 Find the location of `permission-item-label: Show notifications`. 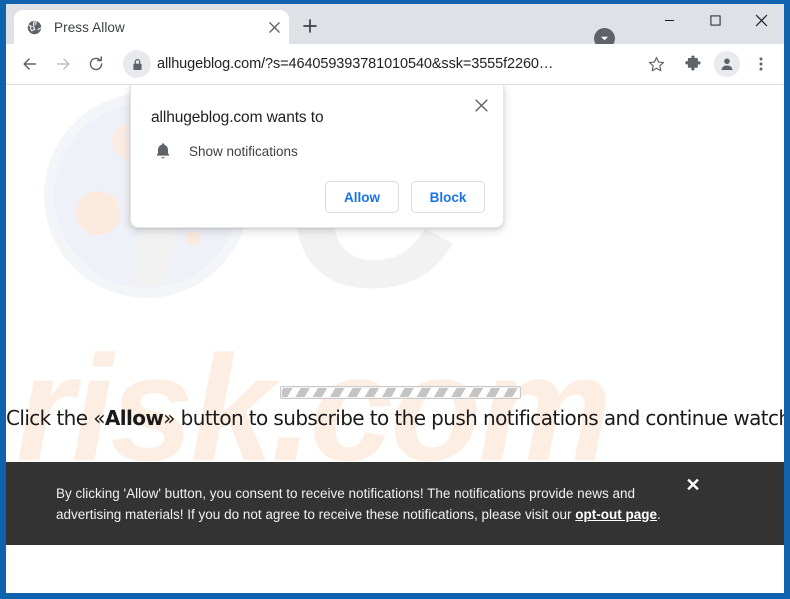

permission-item-label: Show notifications is located at coordinates (243, 151).